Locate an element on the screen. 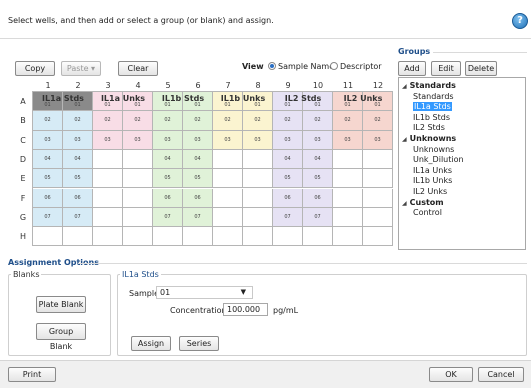  tree-category: ◢ Standards is located at coordinates (429, 86).